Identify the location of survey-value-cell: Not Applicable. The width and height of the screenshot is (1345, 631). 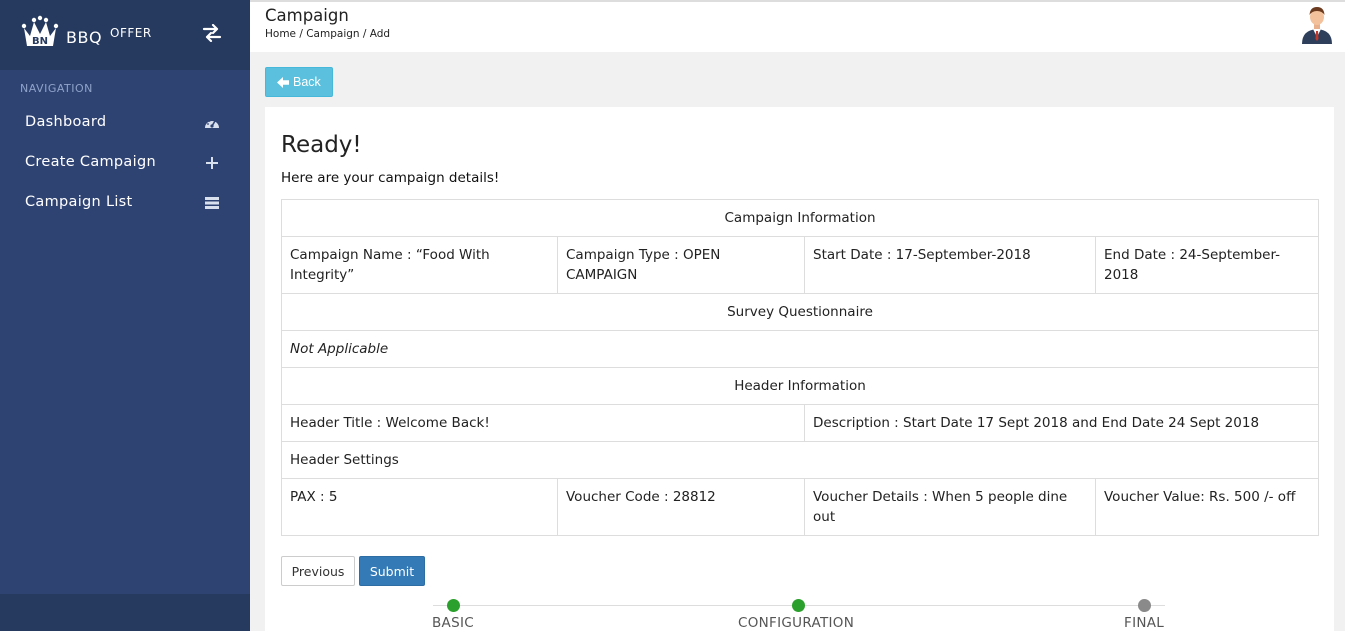
(800, 349).